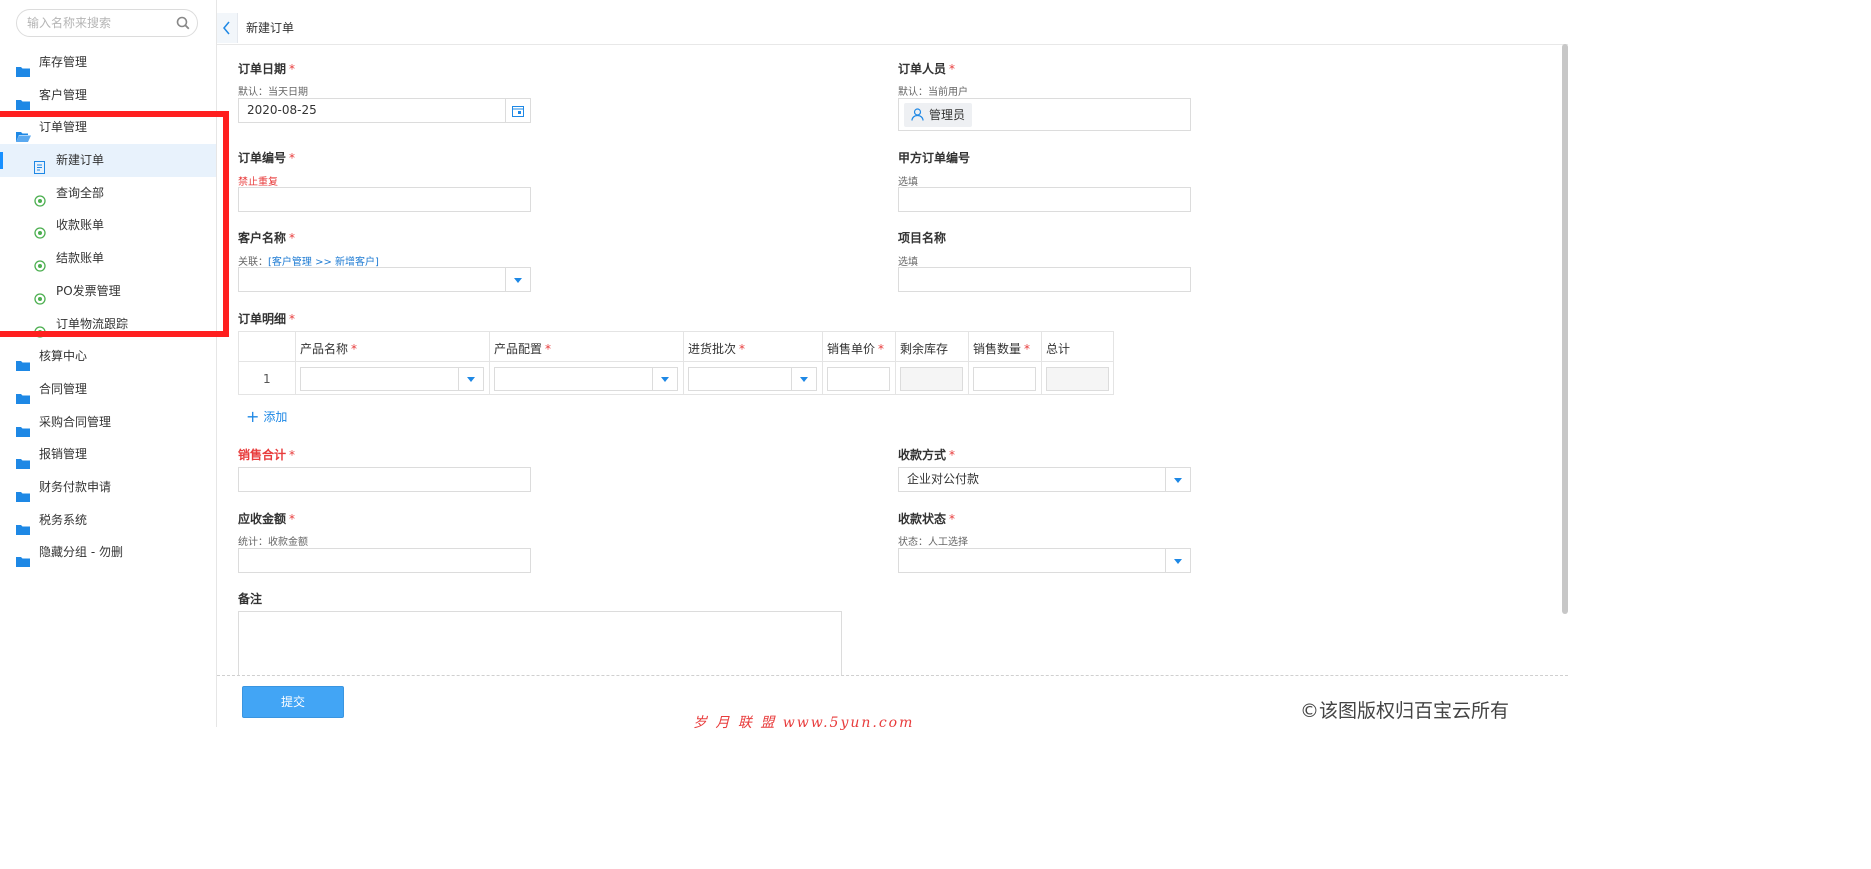 The height and width of the screenshot is (869, 1871). I want to click on project-input, so click(1044, 279).